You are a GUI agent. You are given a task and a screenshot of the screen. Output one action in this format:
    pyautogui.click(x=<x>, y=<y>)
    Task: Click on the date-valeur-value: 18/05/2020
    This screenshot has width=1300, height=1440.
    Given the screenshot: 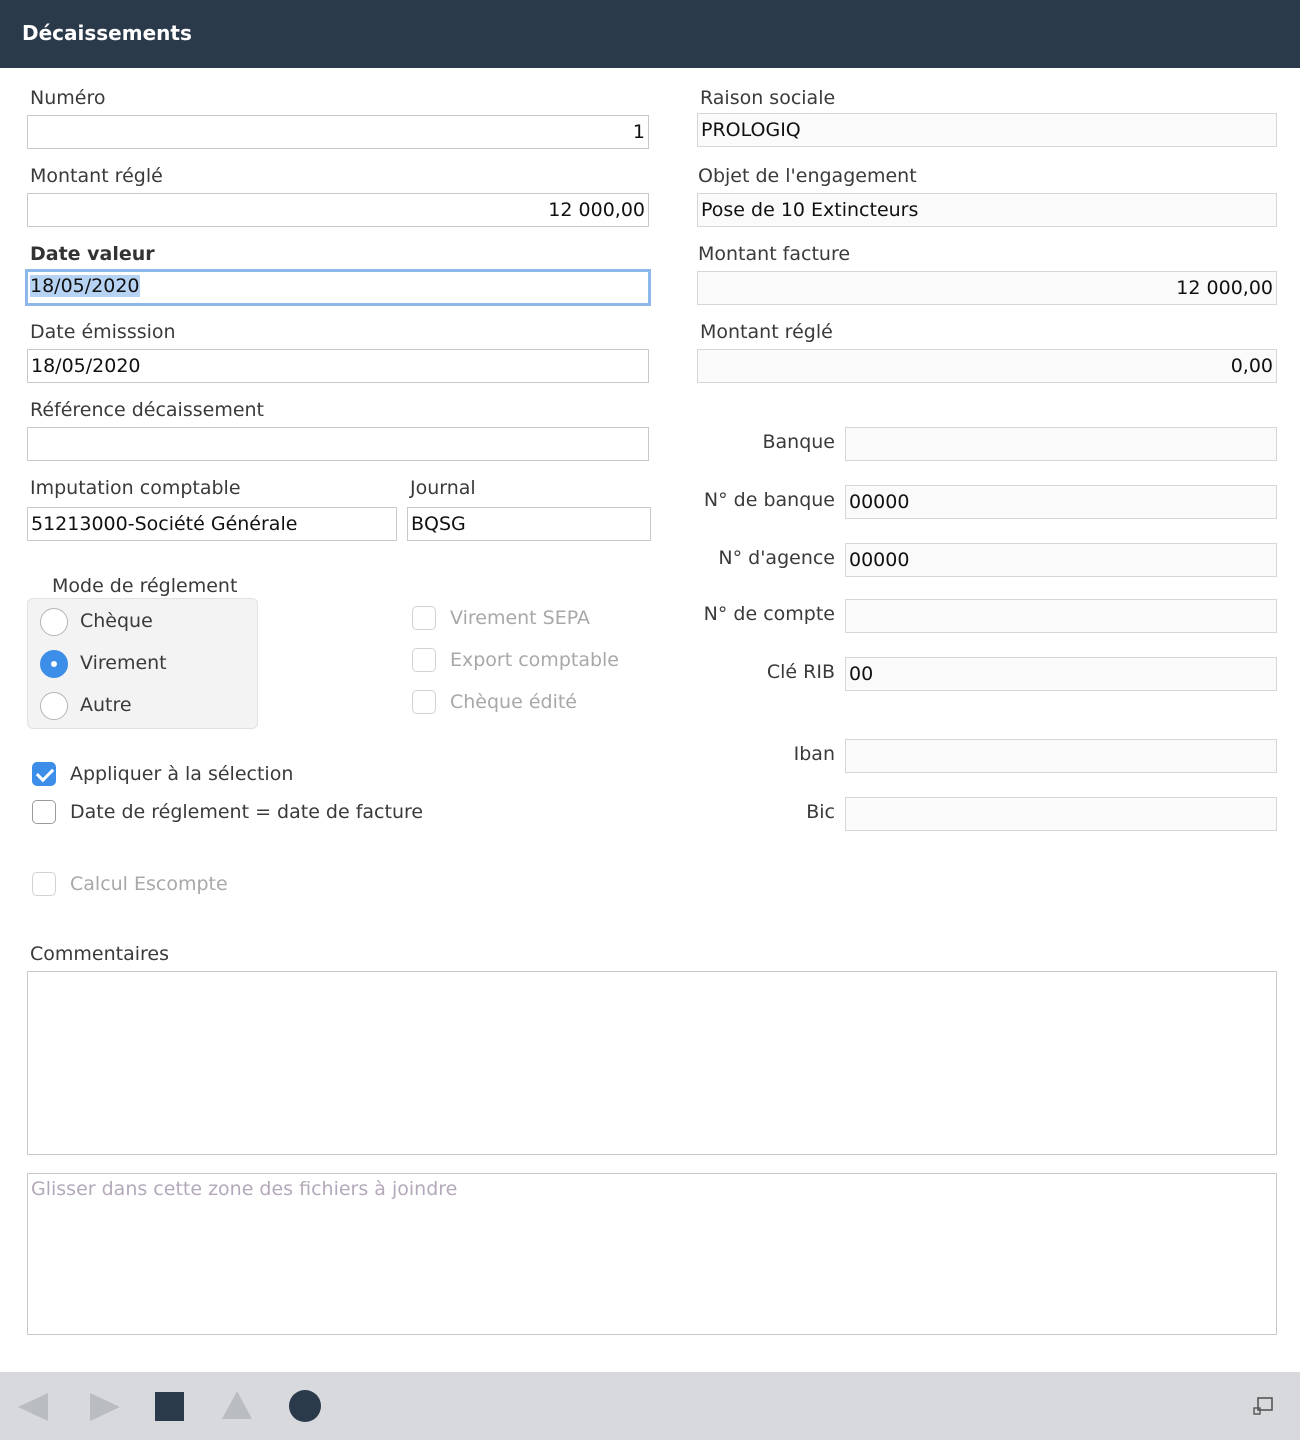 What is the action you would take?
    pyautogui.click(x=85, y=286)
    